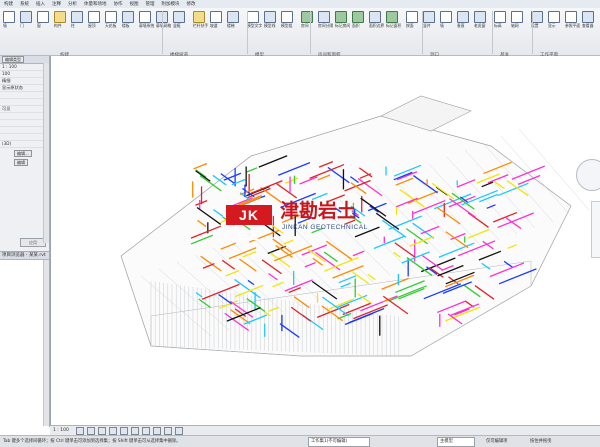 The height and width of the screenshot is (447, 600). What do you see at coordinates (429, 17) in the screenshot?
I see `shaft-icon` at bounding box center [429, 17].